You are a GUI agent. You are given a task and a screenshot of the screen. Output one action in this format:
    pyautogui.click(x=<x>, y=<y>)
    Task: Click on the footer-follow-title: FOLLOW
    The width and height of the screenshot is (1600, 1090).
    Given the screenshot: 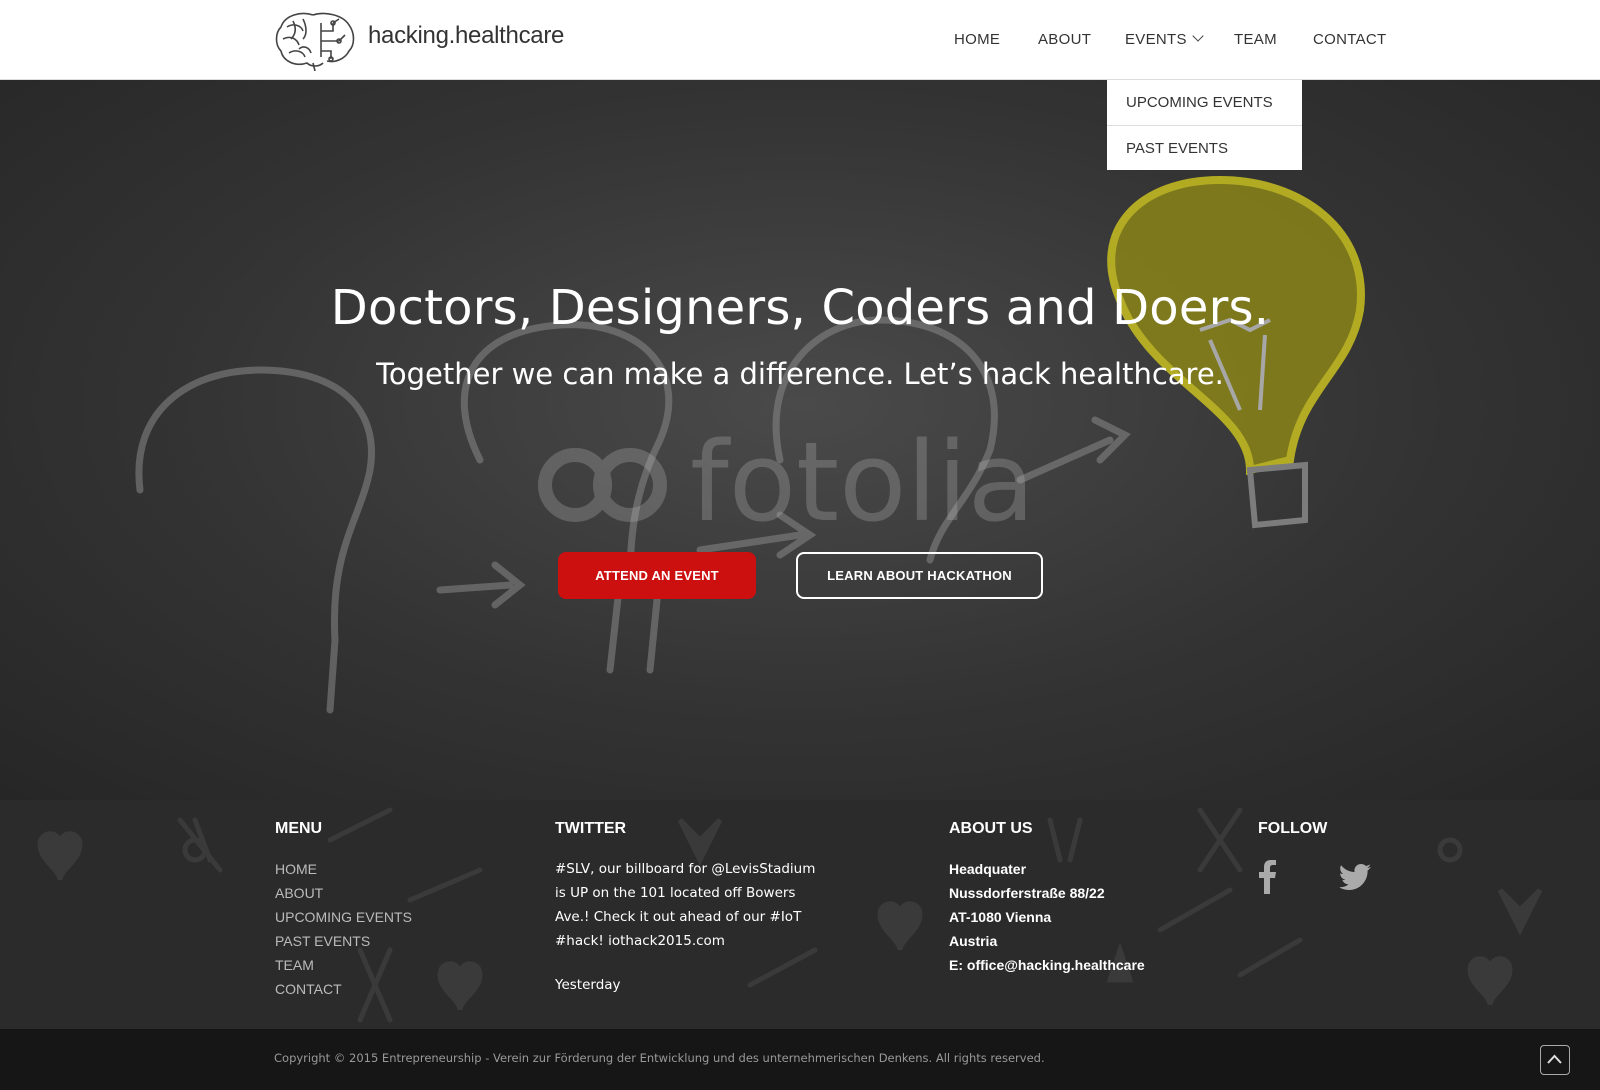 What is the action you would take?
    pyautogui.click(x=1293, y=828)
    